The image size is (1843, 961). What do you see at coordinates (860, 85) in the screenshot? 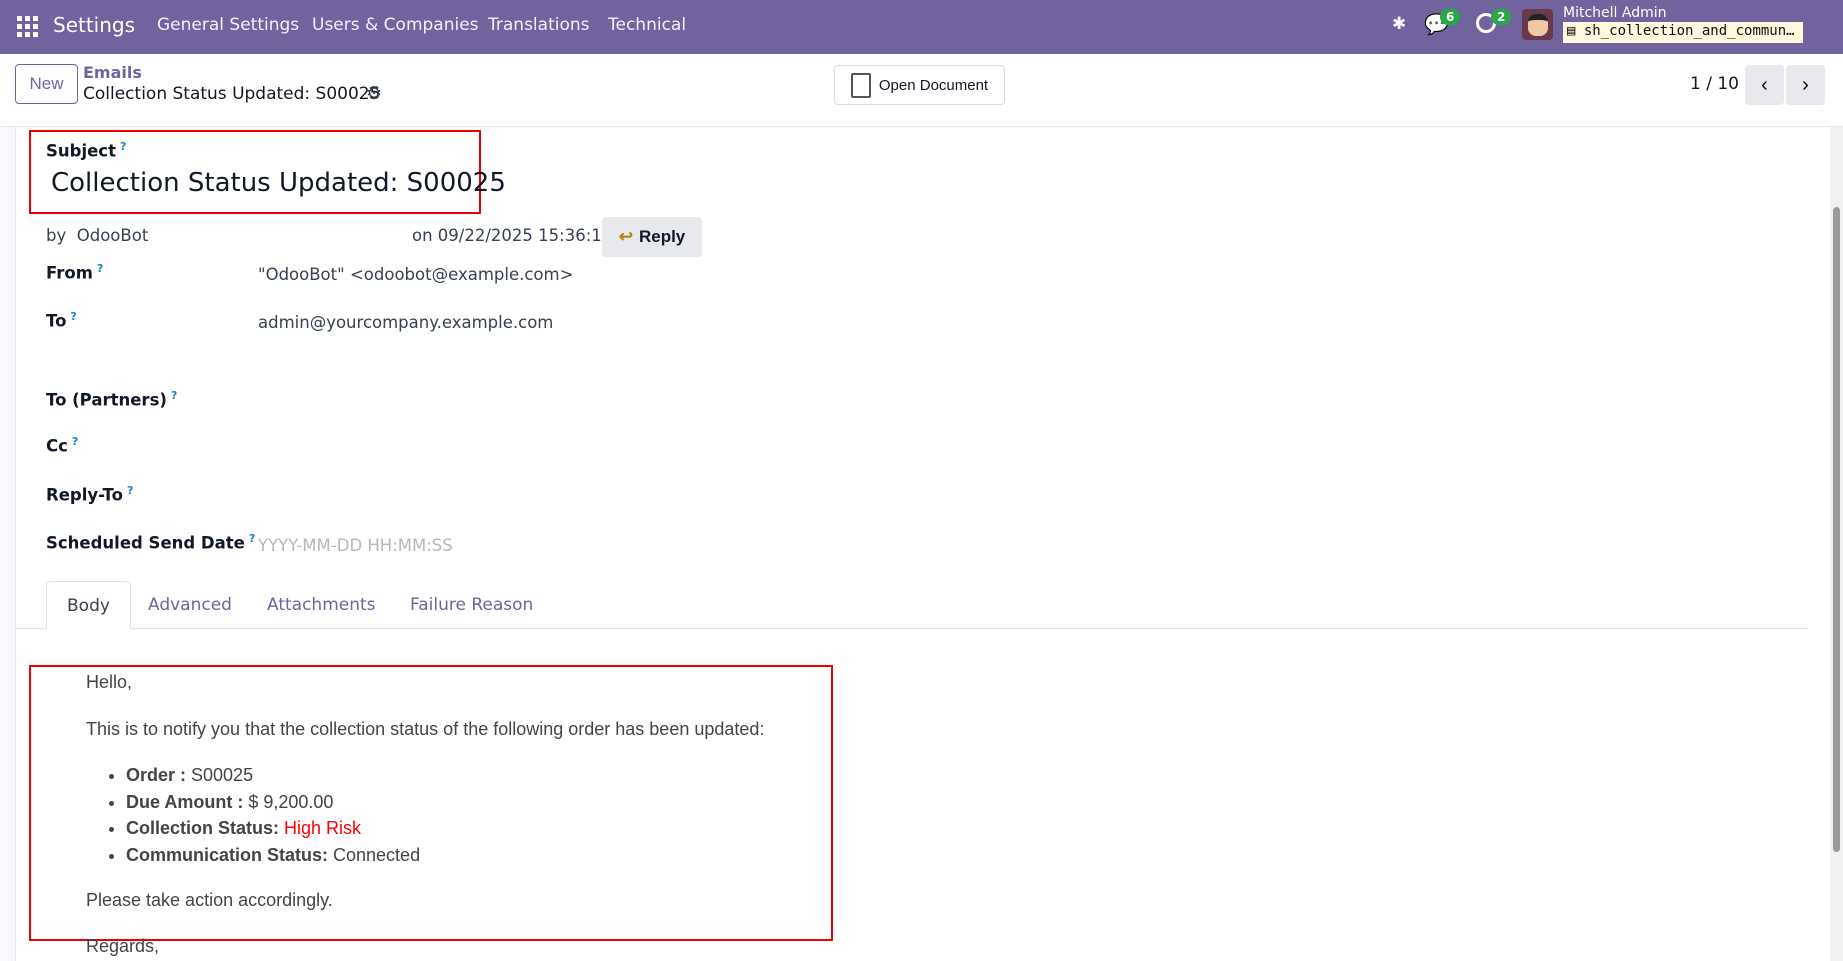
I see `document-icon` at bounding box center [860, 85].